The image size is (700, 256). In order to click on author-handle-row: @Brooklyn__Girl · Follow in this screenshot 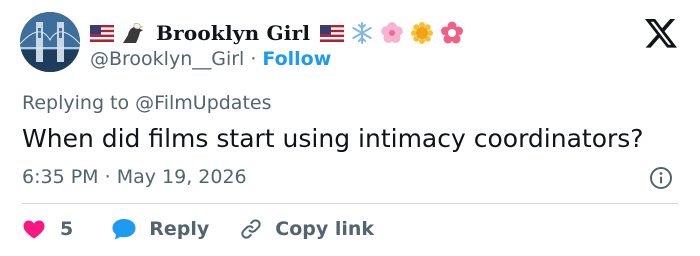, I will do `click(210, 59)`.